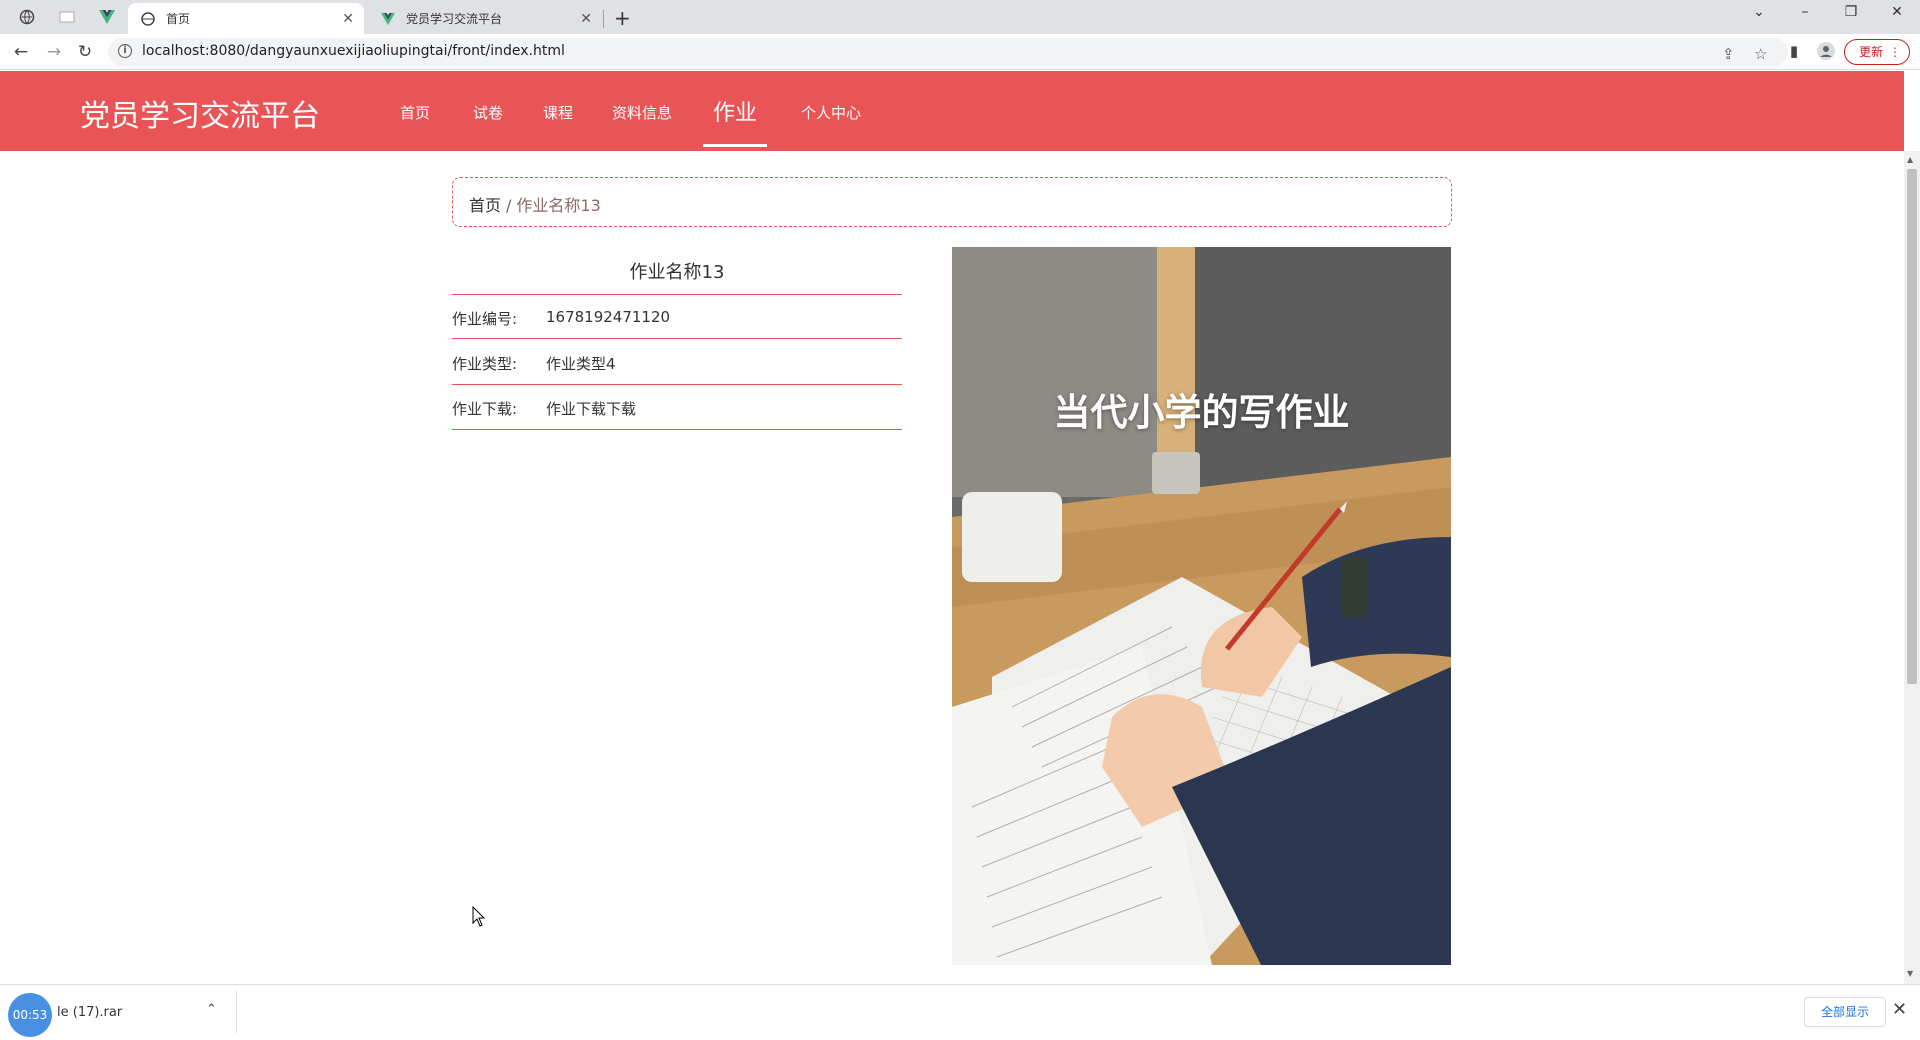 This screenshot has height=1040, width=1920. What do you see at coordinates (1794, 52) in the screenshot?
I see `side-panel-icon: ▮` at bounding box center [1794, 52].